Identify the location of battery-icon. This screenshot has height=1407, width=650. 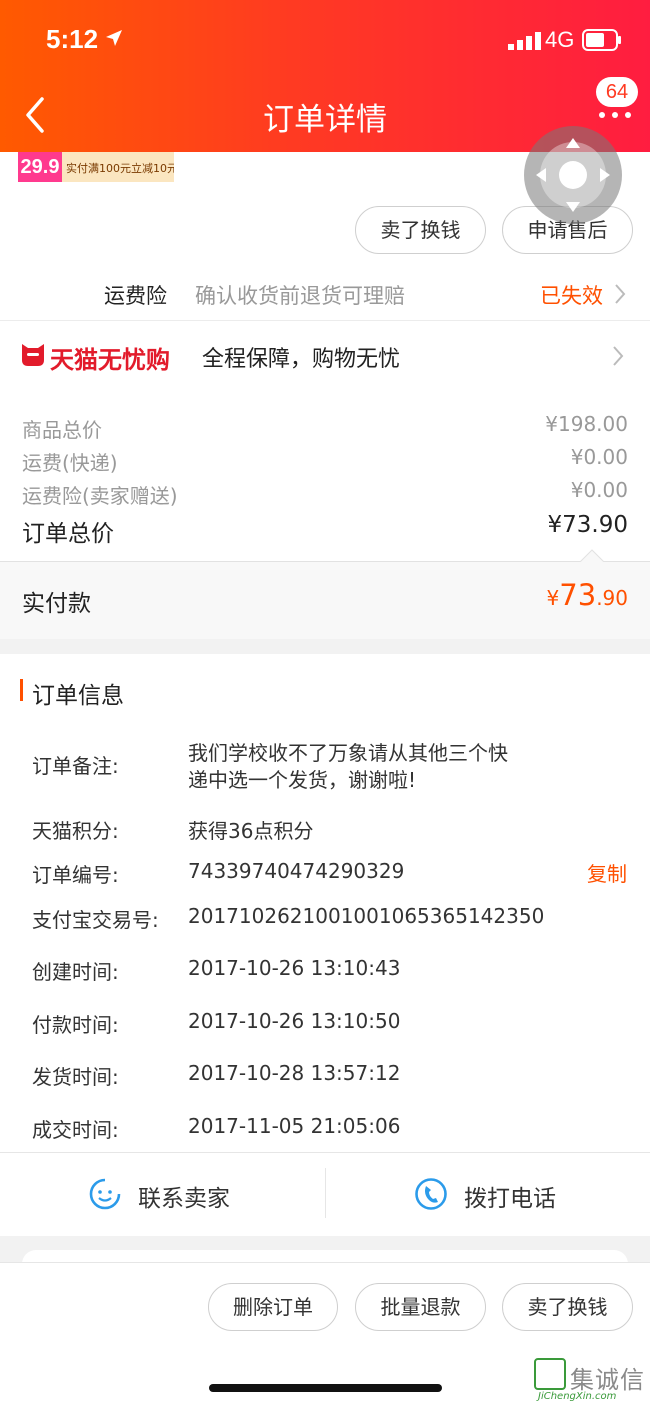
(601, 40).